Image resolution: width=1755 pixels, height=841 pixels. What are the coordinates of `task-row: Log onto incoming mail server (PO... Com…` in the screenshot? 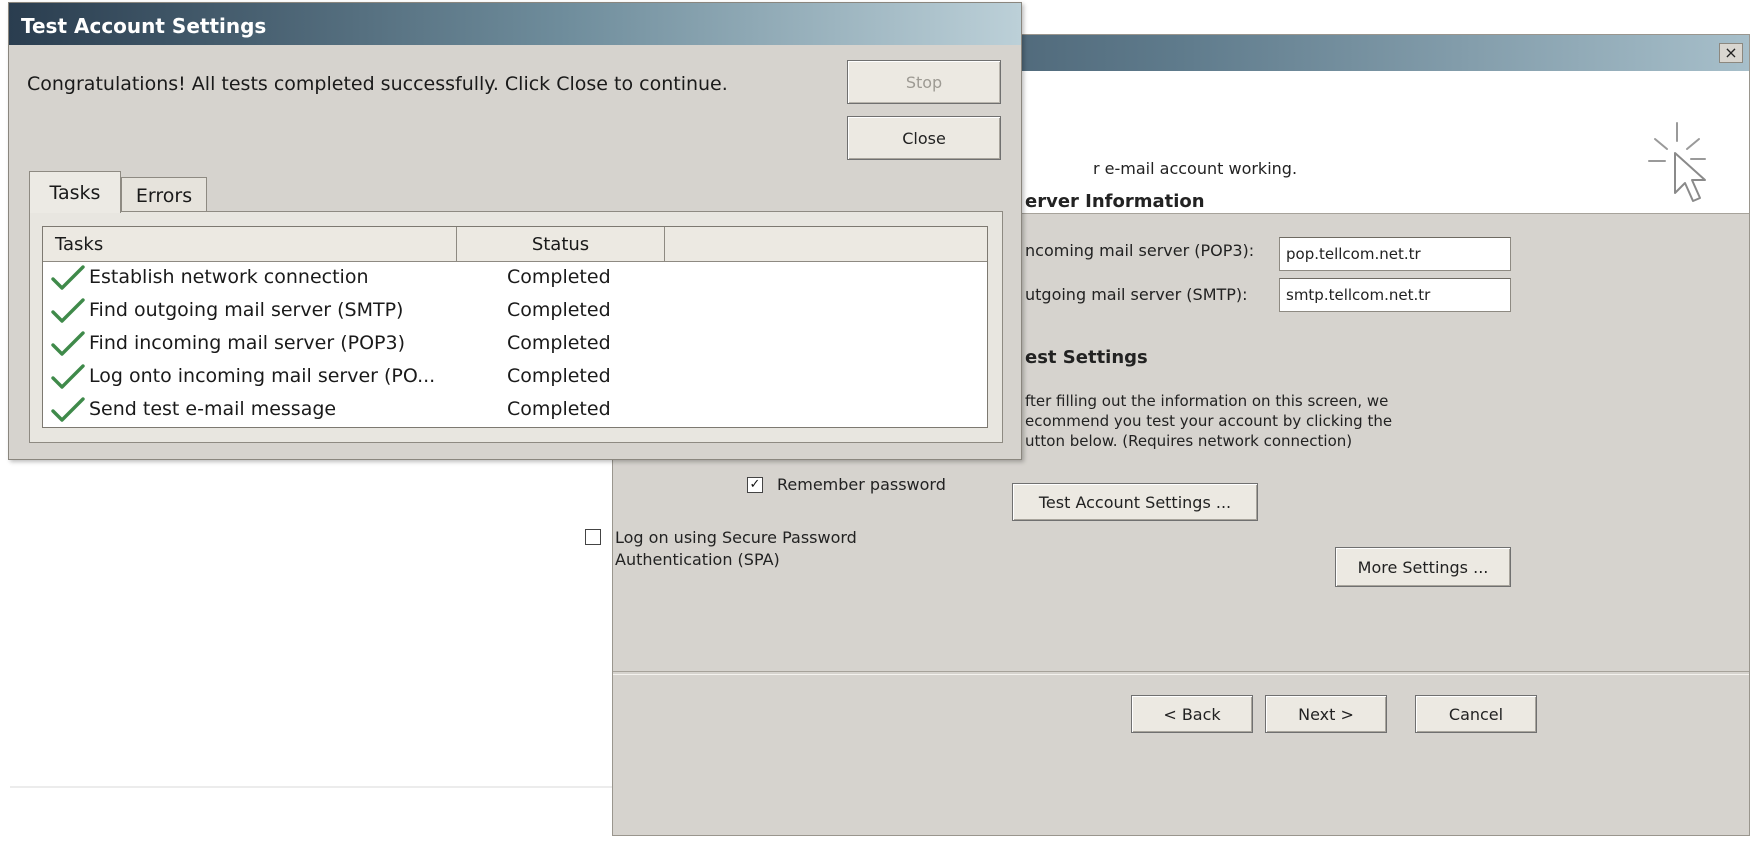 It's located at (515, 376).